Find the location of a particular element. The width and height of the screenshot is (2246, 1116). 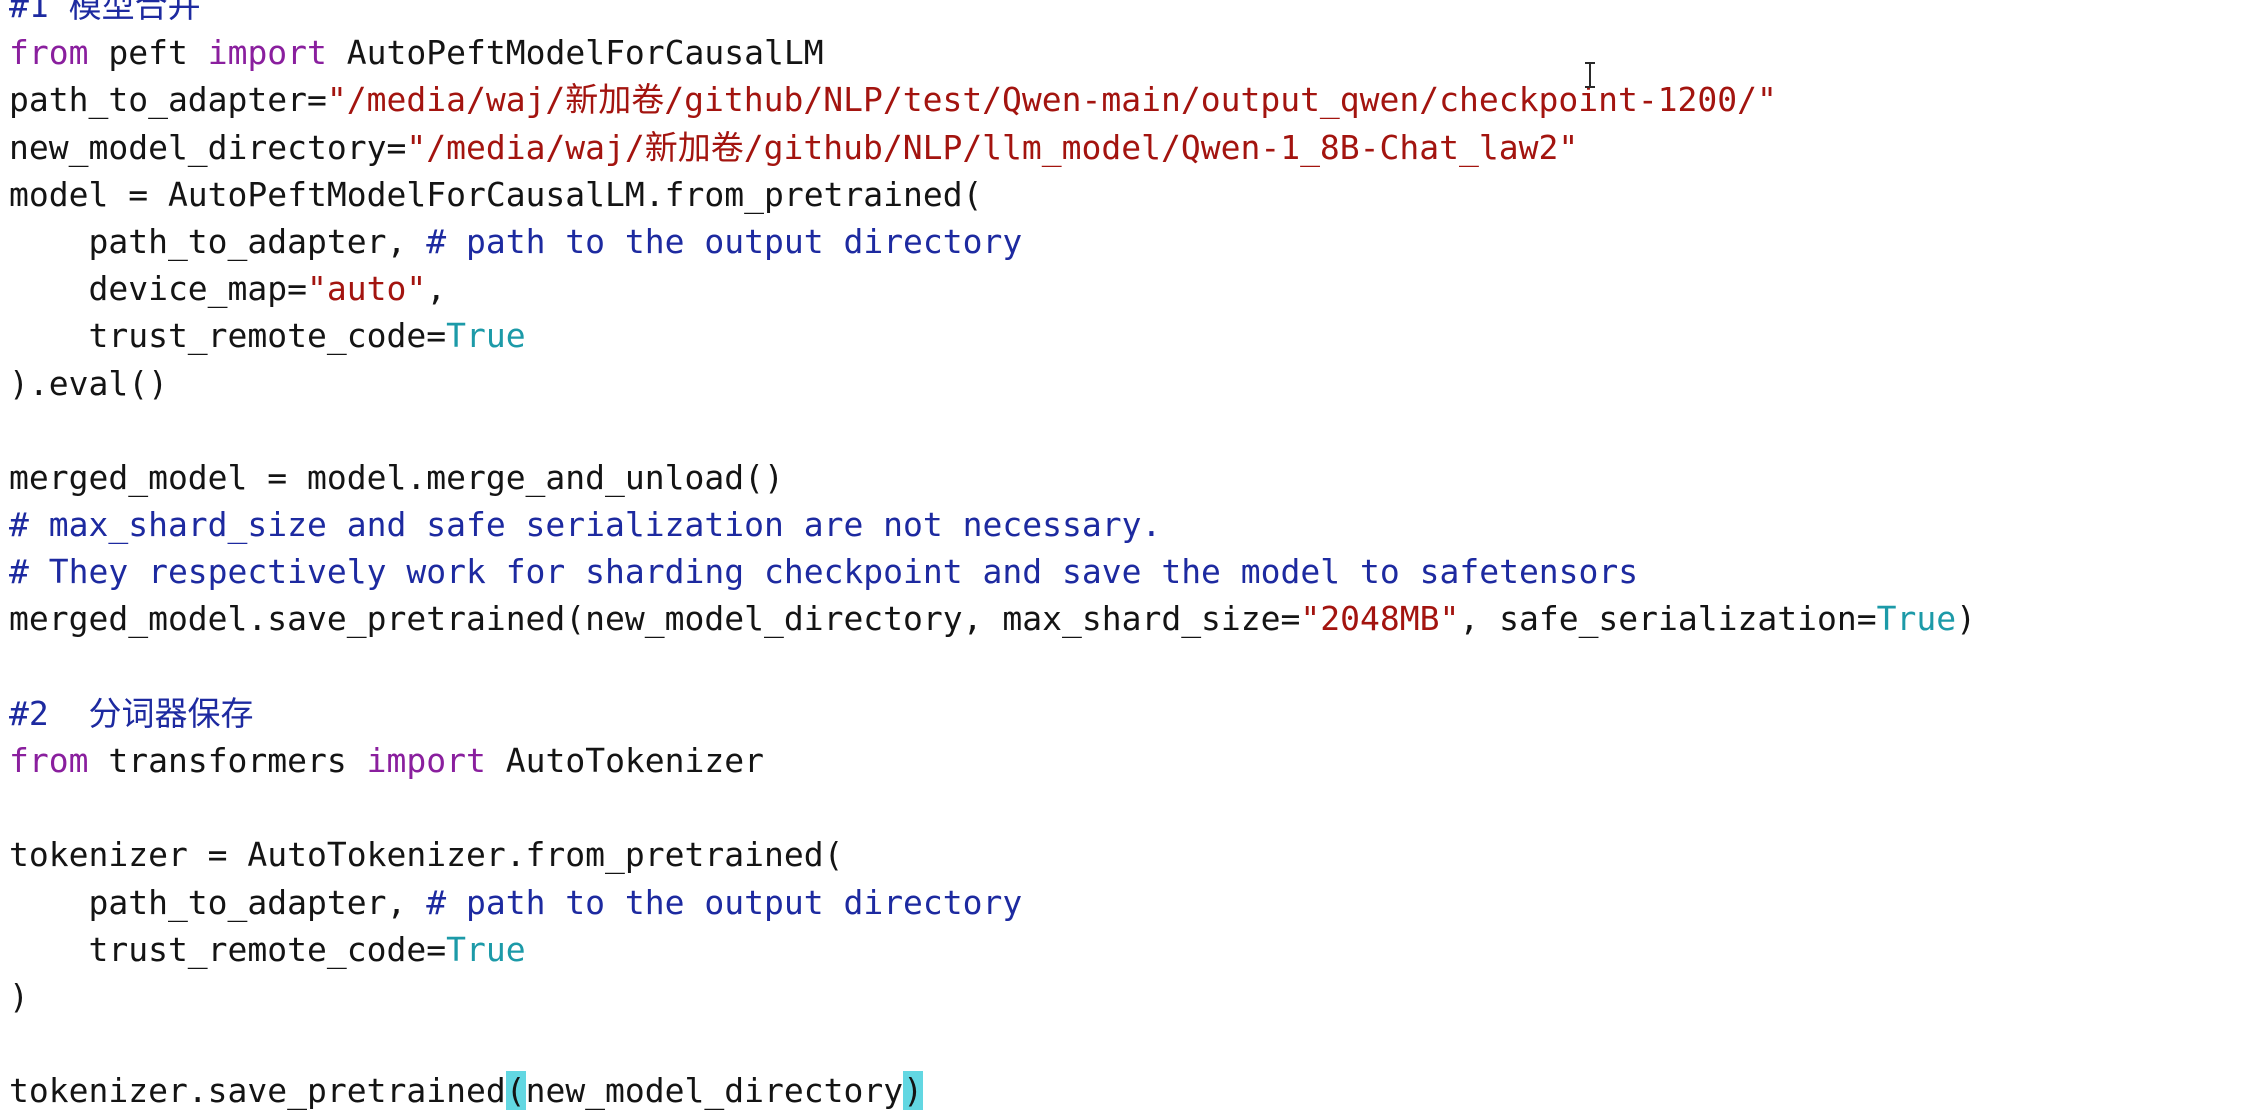

code-text: AutoPeftModelForCausalLM is located at coordinates (575, 53).